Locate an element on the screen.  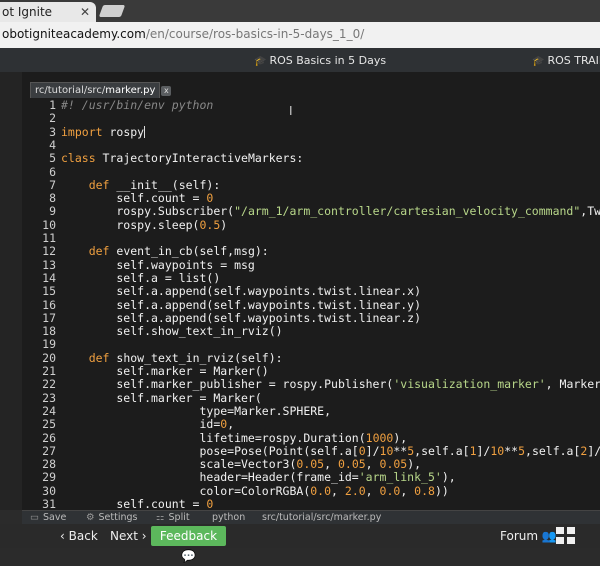
code-line: 30 color=ColorRGBA(0.0, 2.0, 0.0, 0.8)) is located at coordinates (311, 490).